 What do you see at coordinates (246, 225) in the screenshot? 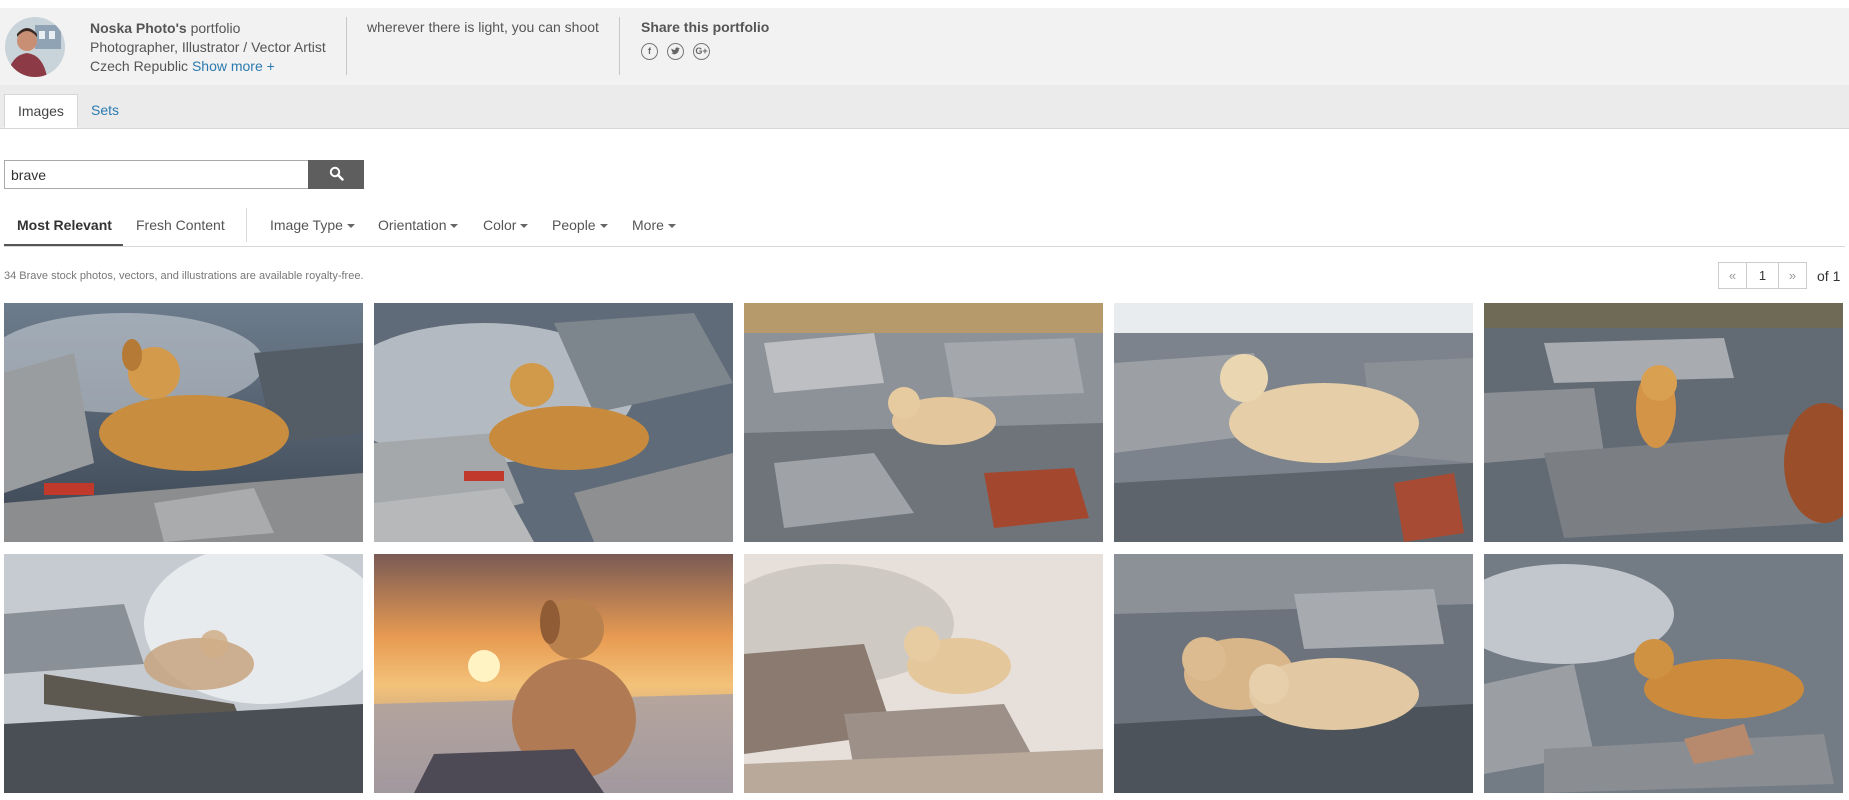
I see `filter-divider` at bounding box center [246, 225].